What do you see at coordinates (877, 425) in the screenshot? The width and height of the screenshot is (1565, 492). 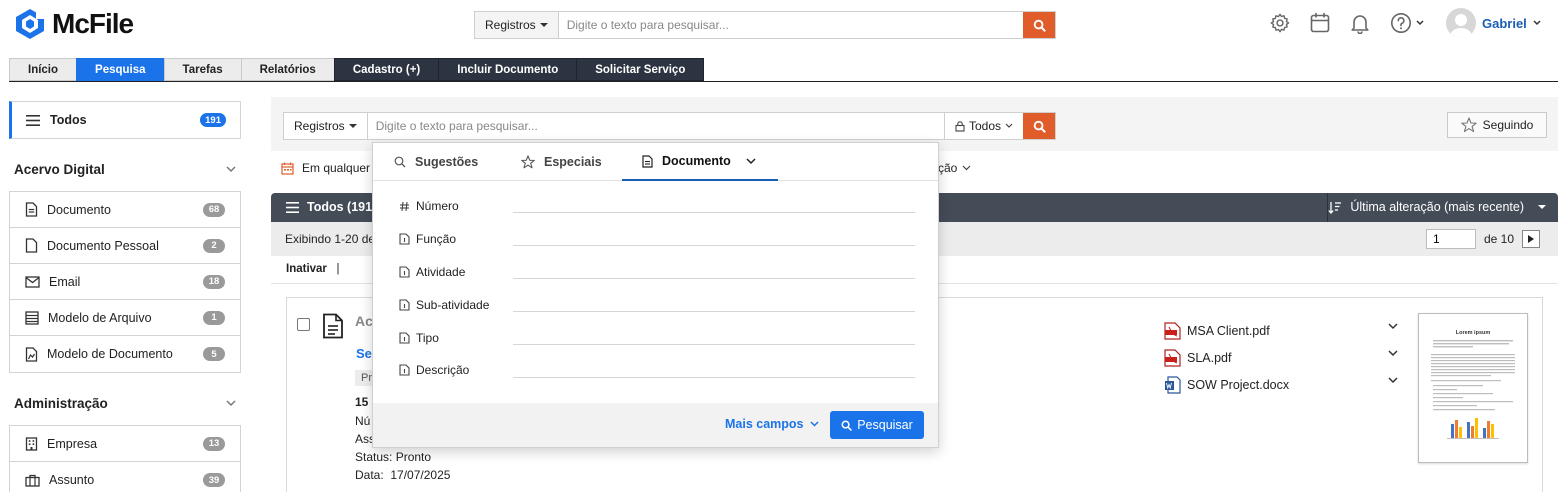 I see `search-submit-button: Pesquisar` at bounding box center [877, 425].